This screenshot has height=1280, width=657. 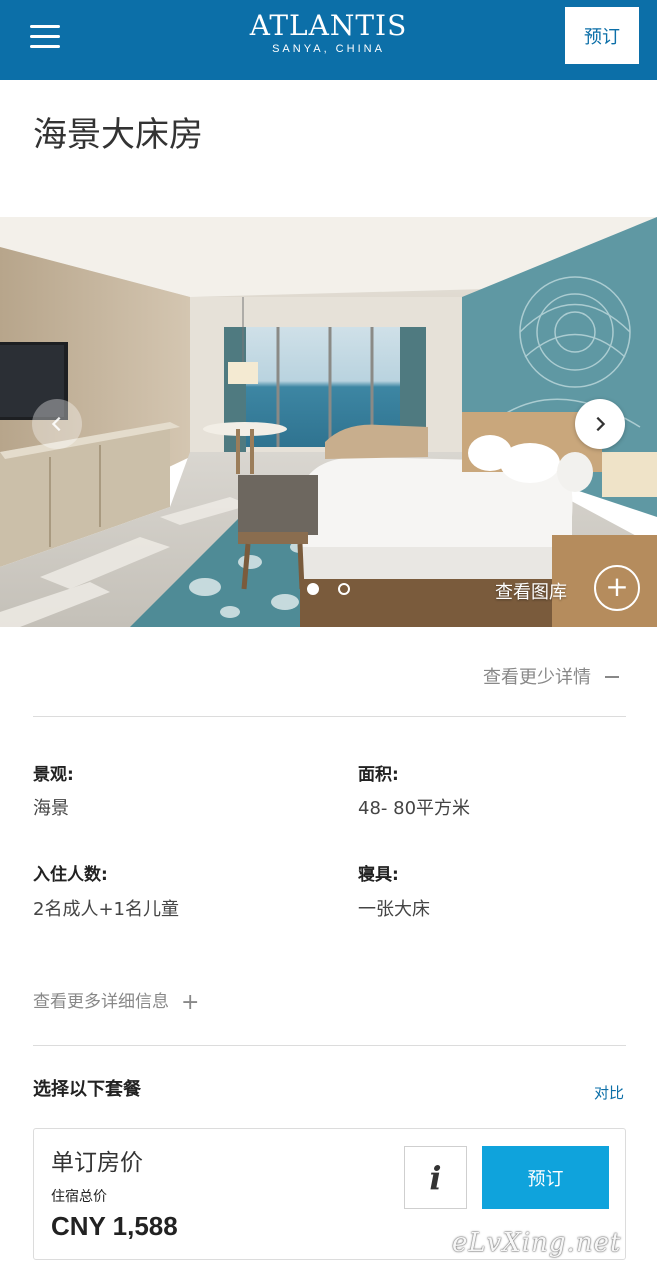 I want to click on minus-icon, so click(x=612, y=676).